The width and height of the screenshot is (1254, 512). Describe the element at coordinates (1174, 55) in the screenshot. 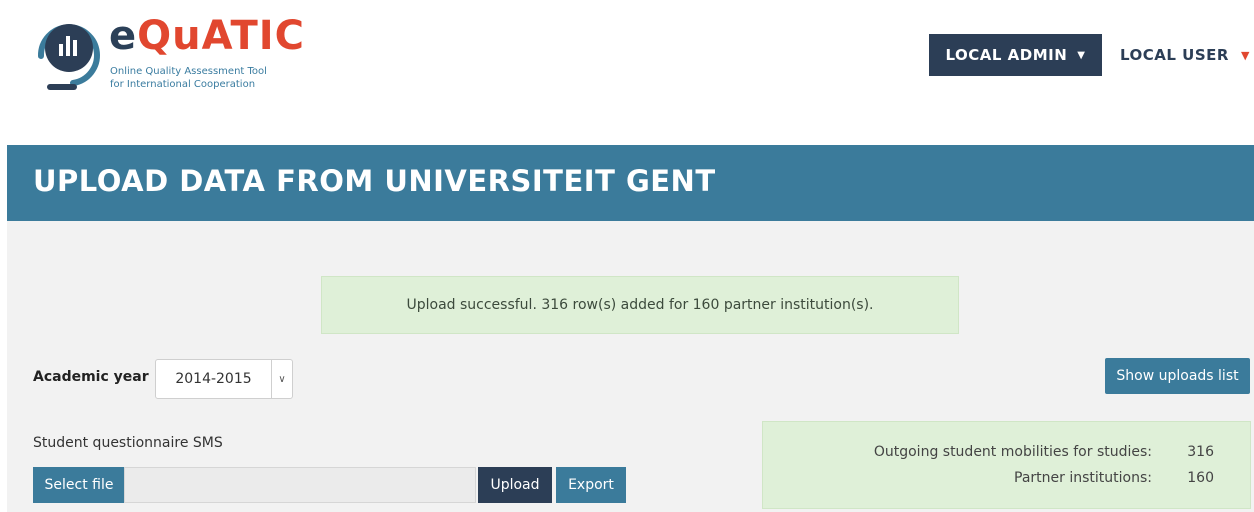

I see `local-user-label: LOCAL USER` at that location.